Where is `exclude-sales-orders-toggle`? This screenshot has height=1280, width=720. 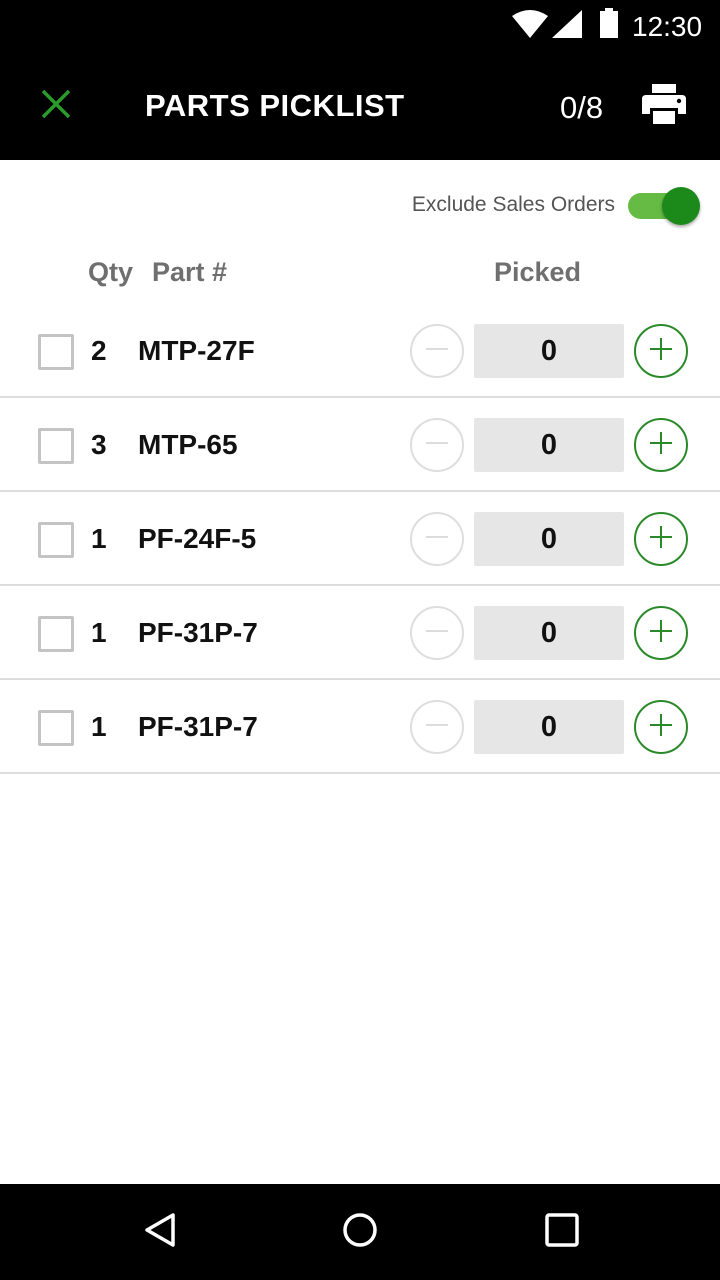
exclude-sales-orders-toggle is located at coordinates (665, 205).